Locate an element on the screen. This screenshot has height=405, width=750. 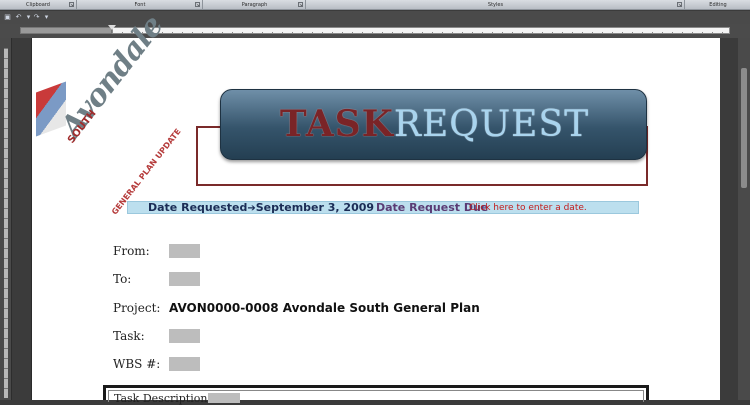
task-label: Task: is located at coordinates (129, 336).